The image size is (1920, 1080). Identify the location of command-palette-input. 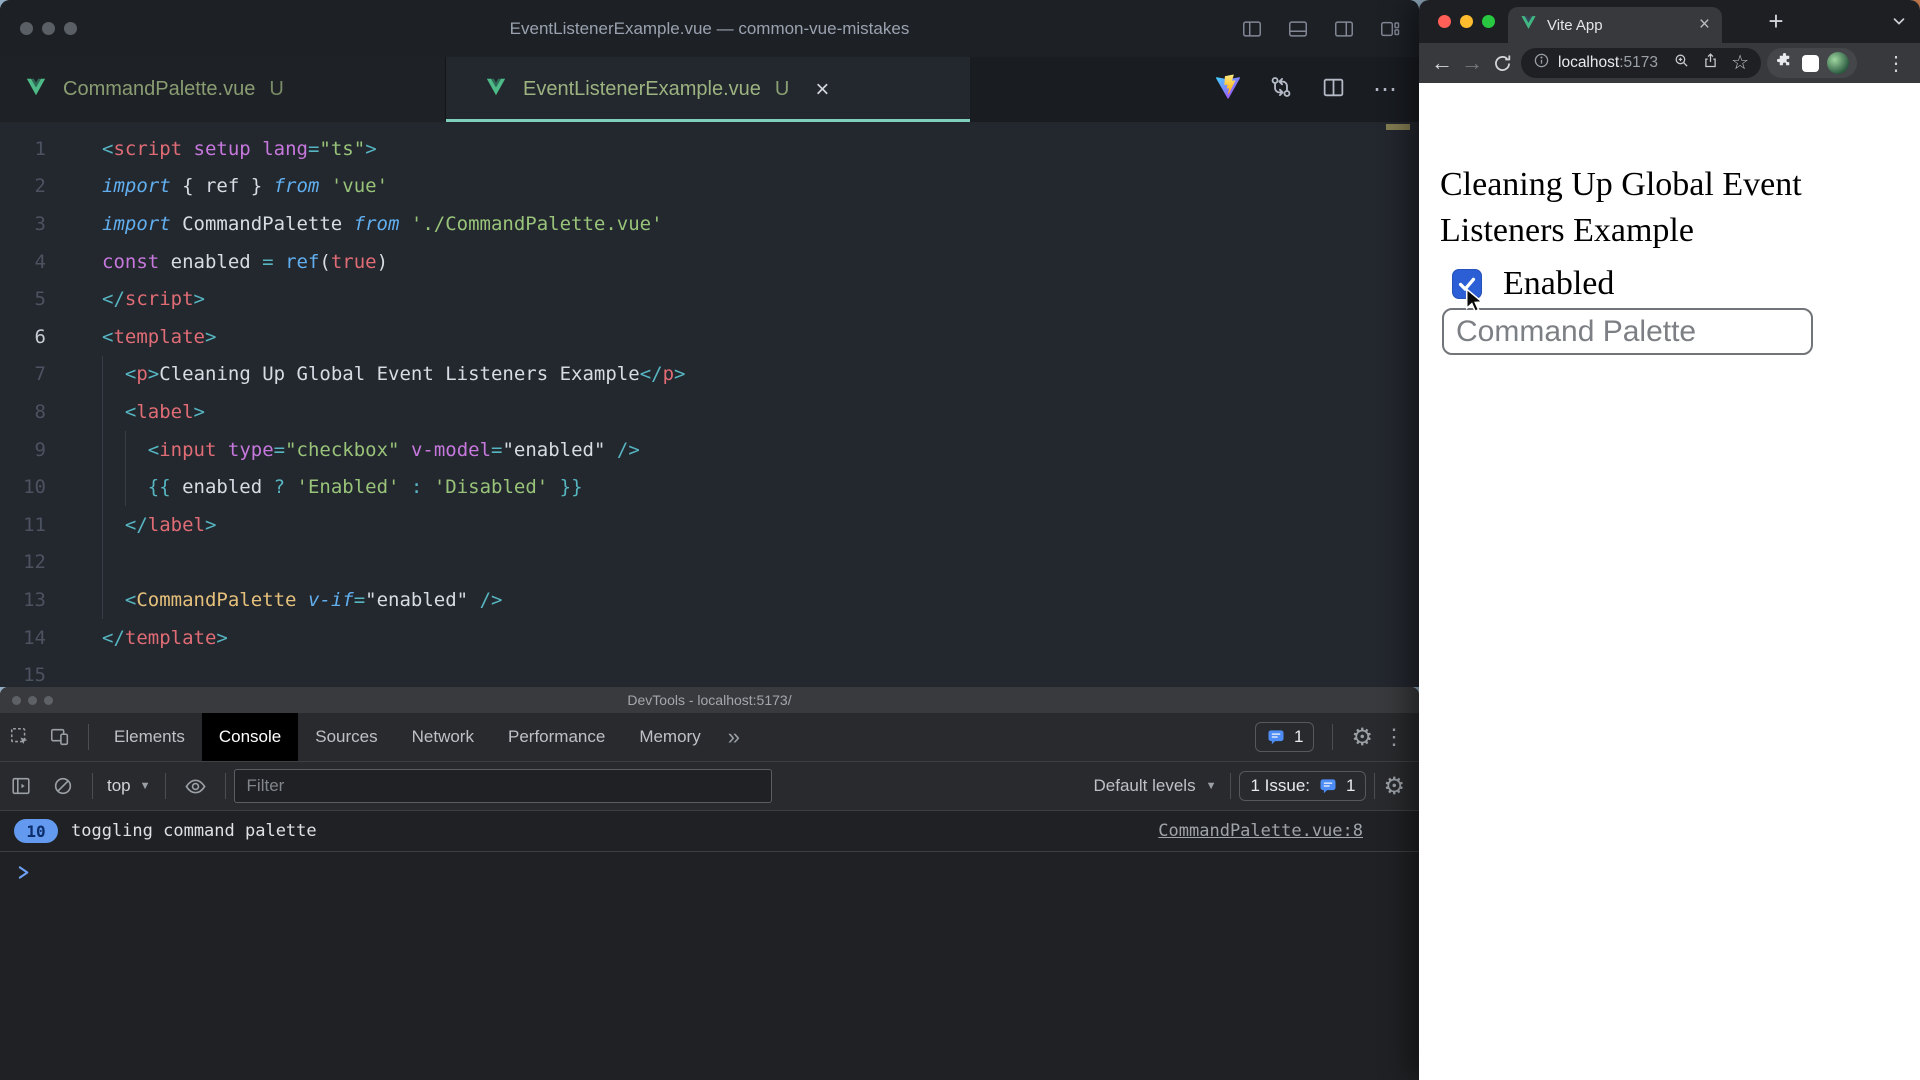
(1627, 331).